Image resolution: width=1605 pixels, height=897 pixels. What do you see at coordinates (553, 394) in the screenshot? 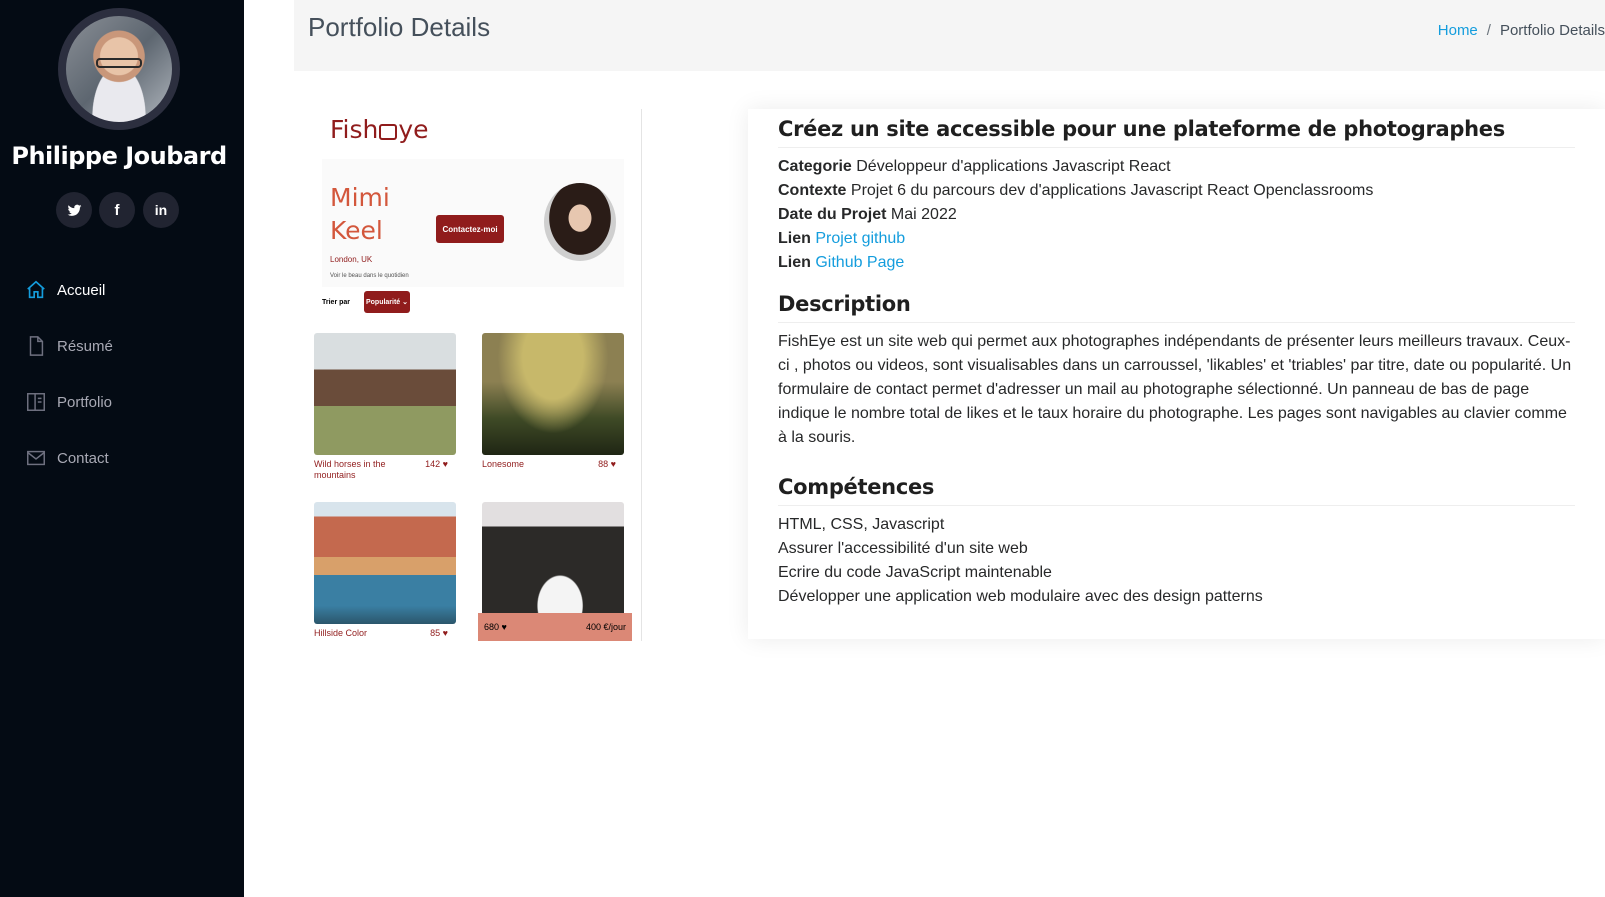
I see `photo-lonesome` at bounding box center [553, 394].